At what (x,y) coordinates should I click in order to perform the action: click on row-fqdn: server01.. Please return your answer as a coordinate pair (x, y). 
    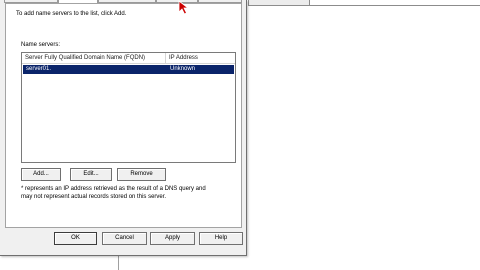
    Looking at the image, I should click on (39, 69).